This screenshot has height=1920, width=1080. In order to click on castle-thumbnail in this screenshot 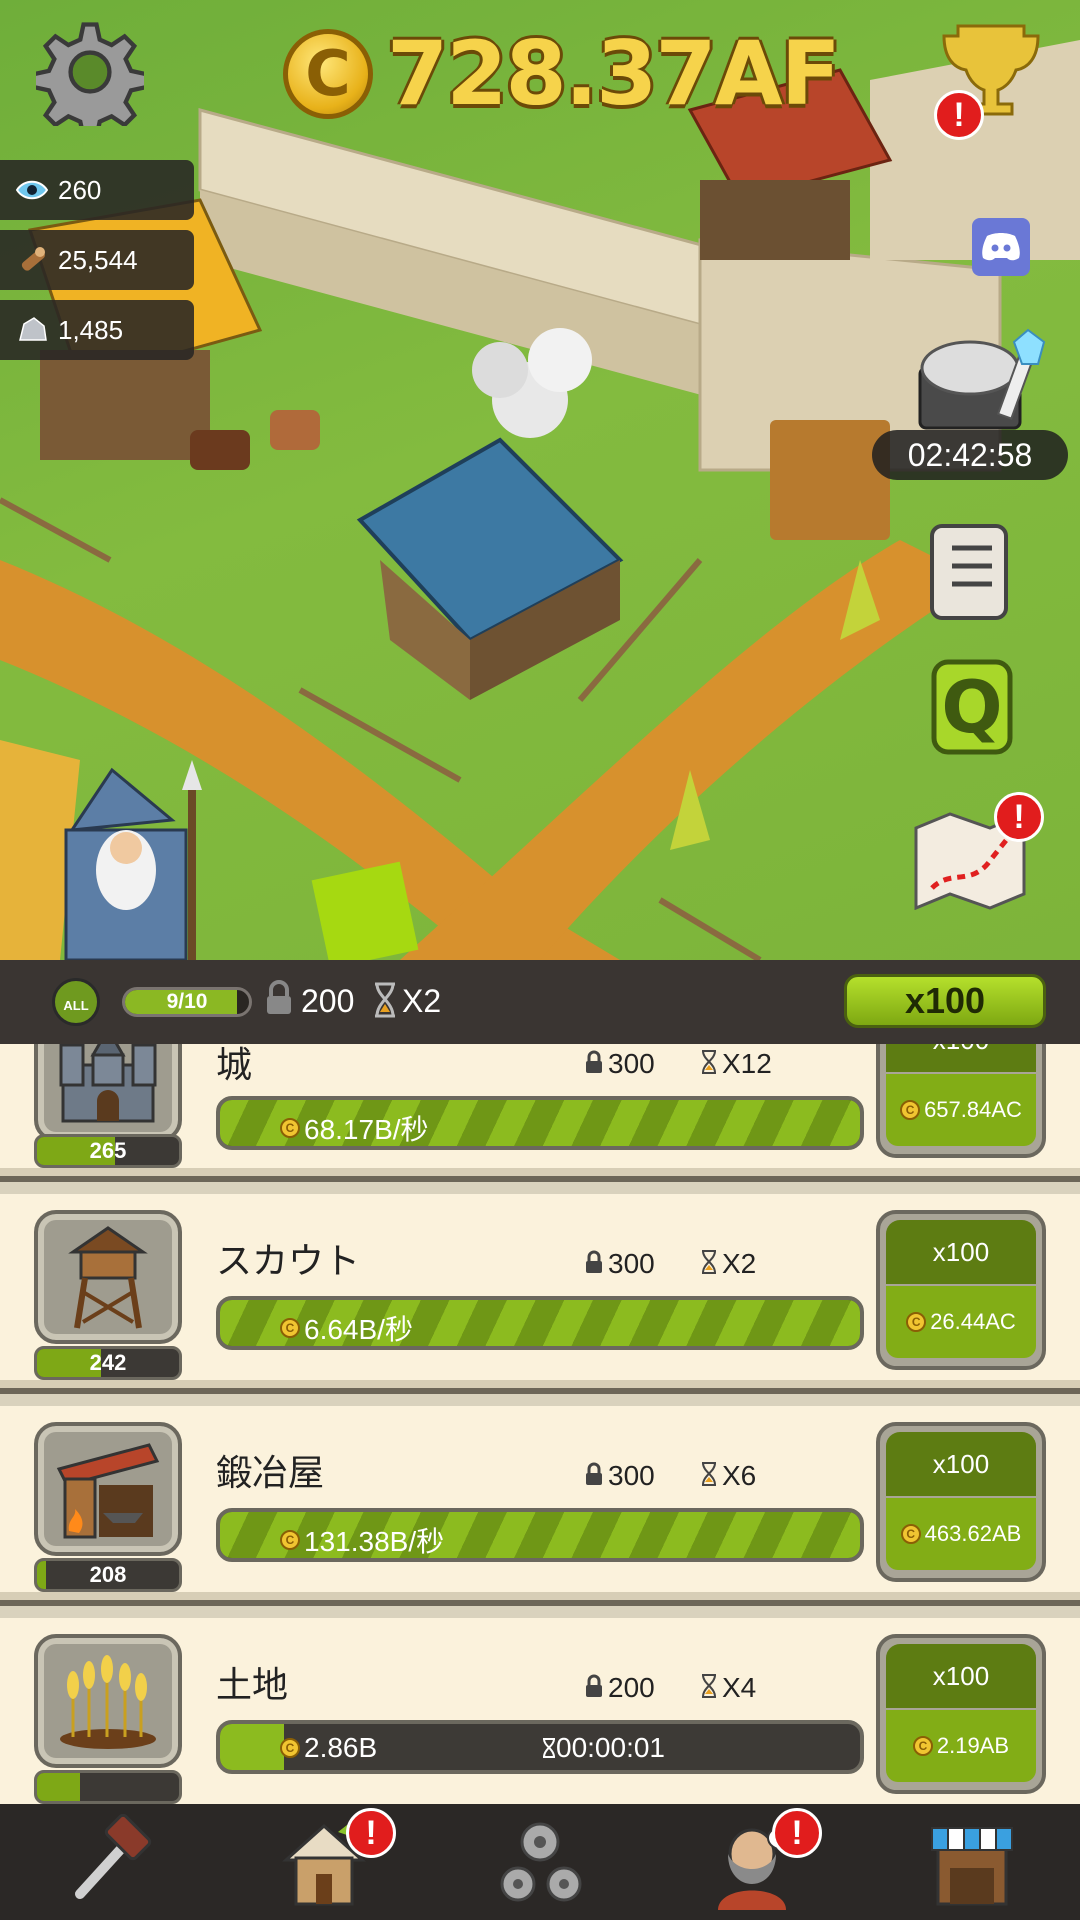, I will do `click(108, 1093)`.